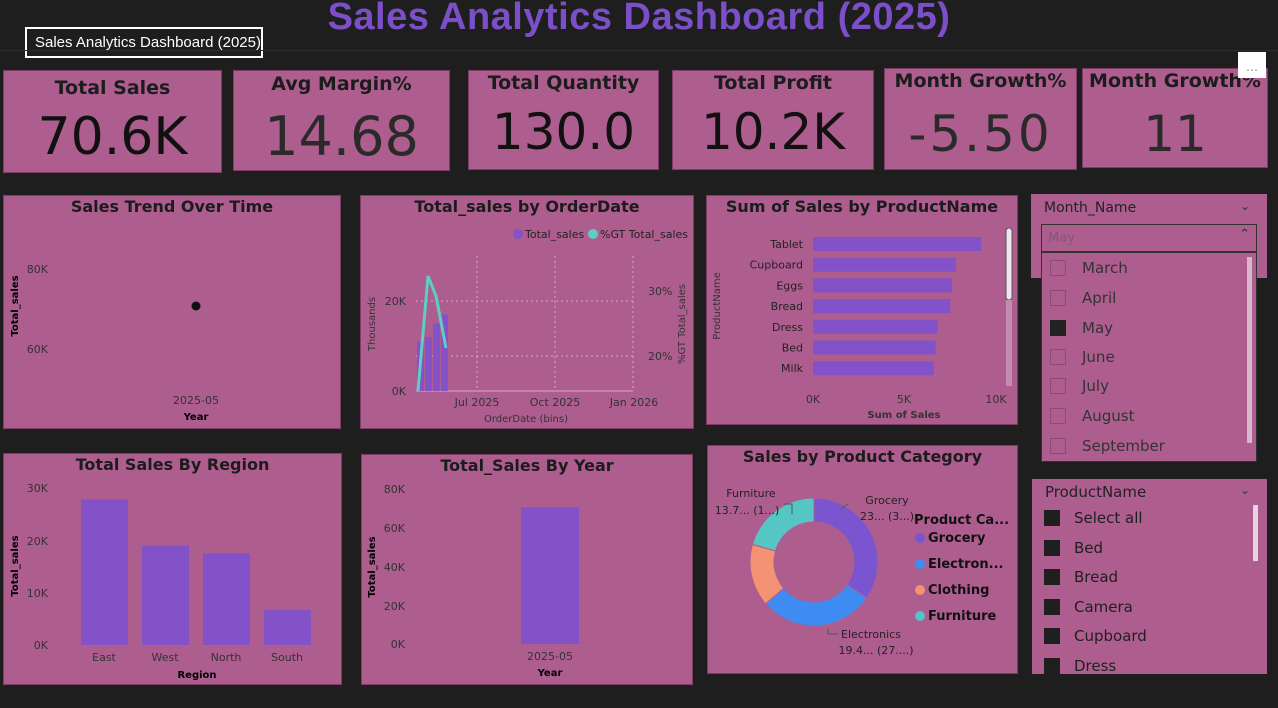 This screenshot has height=708, width=1278. Describe the element at coordinates (563, 120) in the screenshot. I see `kpi-total-quantity: Total Quantity 130.0` at that location.